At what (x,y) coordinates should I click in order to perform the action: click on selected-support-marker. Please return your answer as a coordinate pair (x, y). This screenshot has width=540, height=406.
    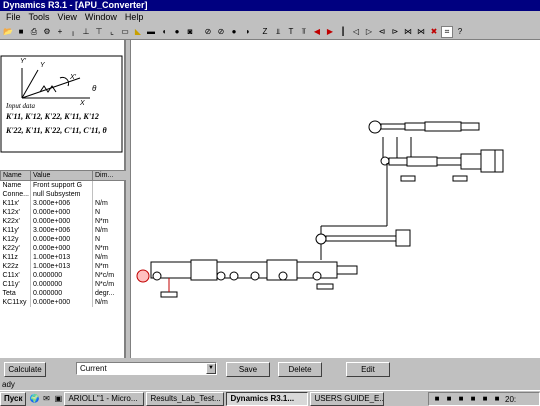
    Looking at the image, I should click on (143, 276).